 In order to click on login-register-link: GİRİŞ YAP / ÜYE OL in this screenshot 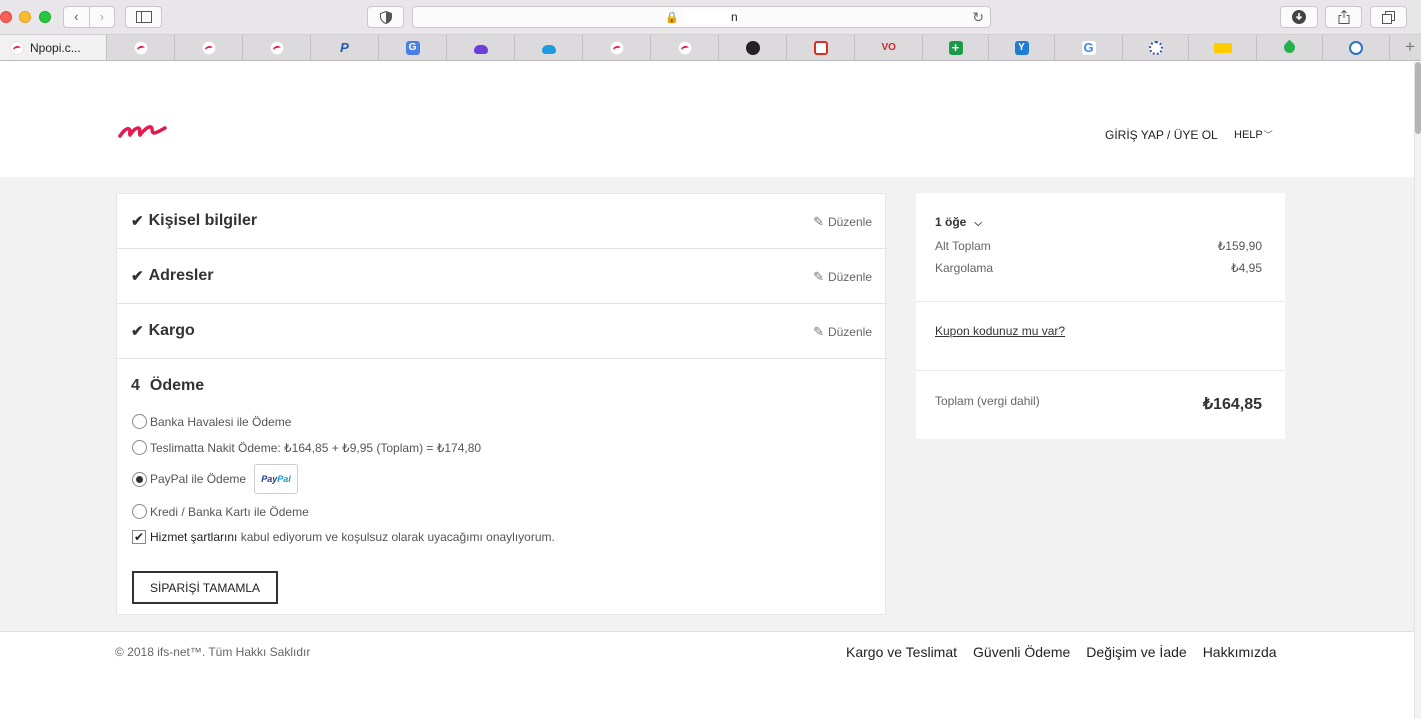, I will do `click(1161, 135)`.